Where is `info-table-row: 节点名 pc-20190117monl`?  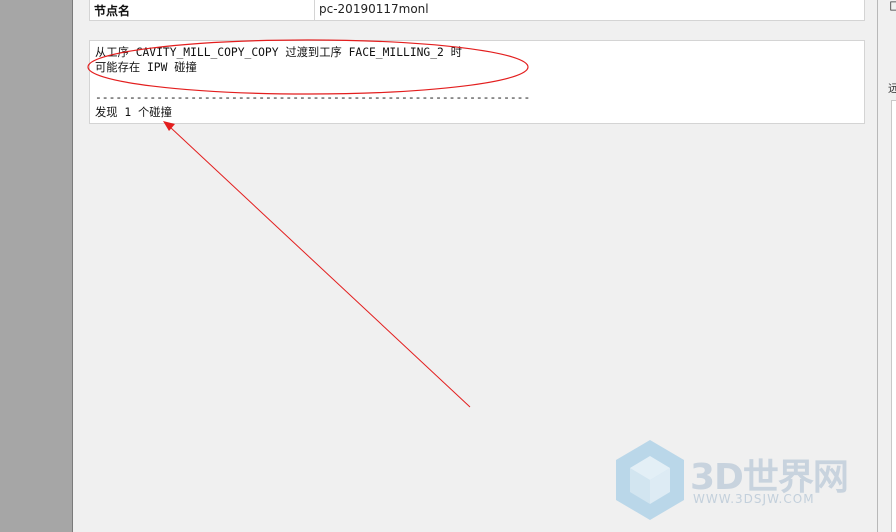 info-table-row: 节点名 pc-20190117monl is located at coordinates (477, 10).